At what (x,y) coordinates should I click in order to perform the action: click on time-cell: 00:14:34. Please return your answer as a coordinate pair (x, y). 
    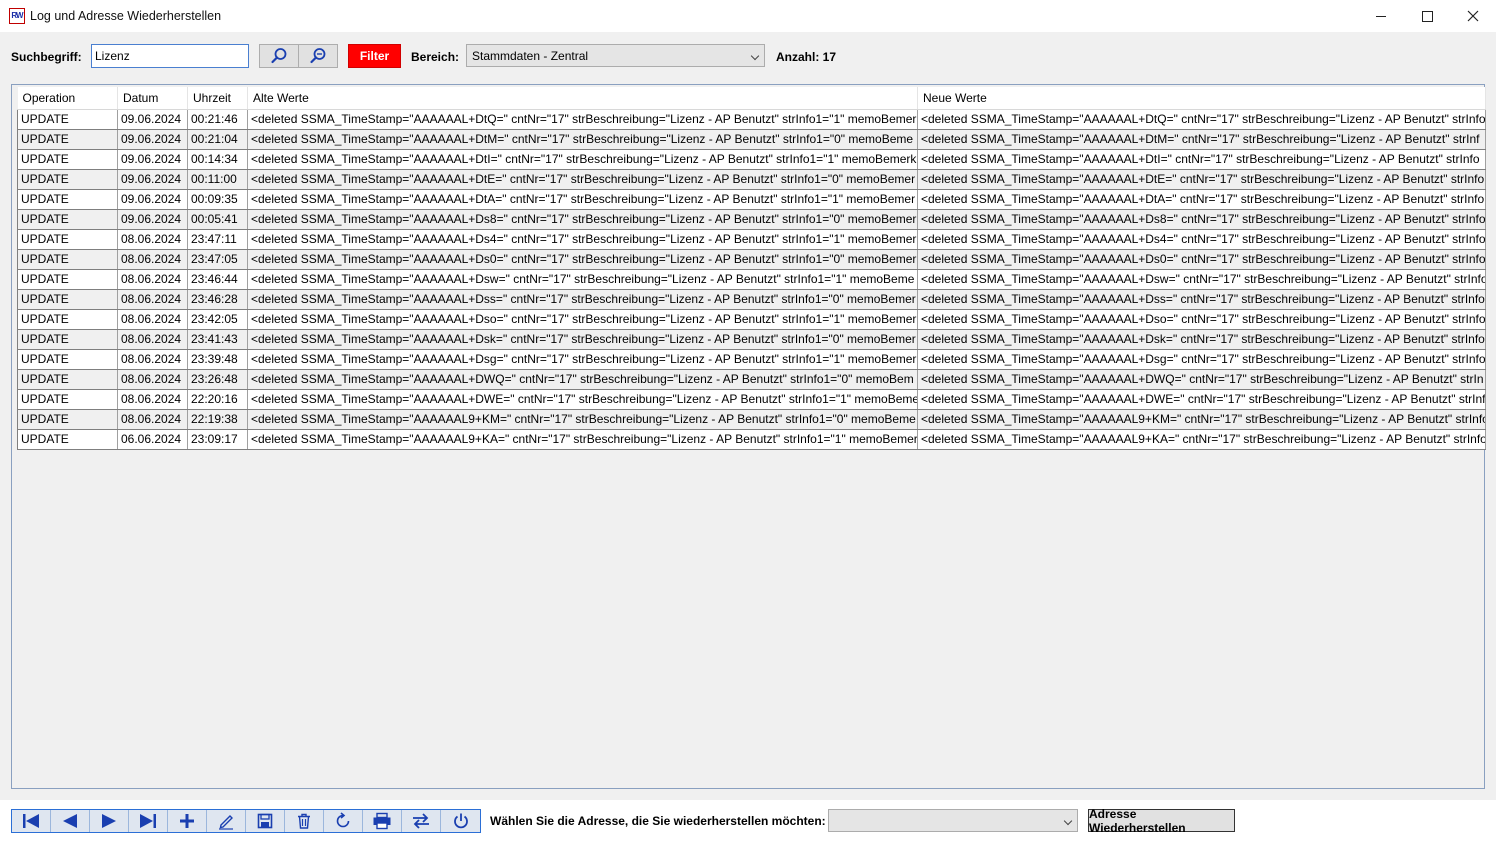
    Looking at the image, I should click on (217, 159).